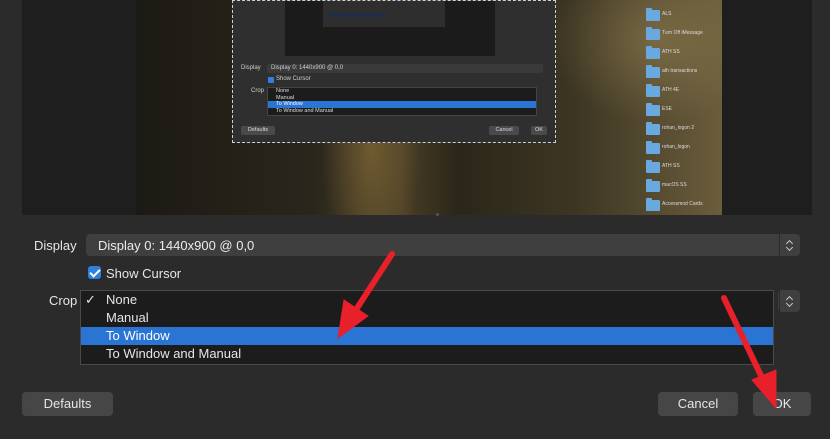 Image resolution: width=830 pixels, height=439 pixels. Describe the element at coordinates (127, 317) in the screenshot. I see `crop-option-label: Manual` at that location.